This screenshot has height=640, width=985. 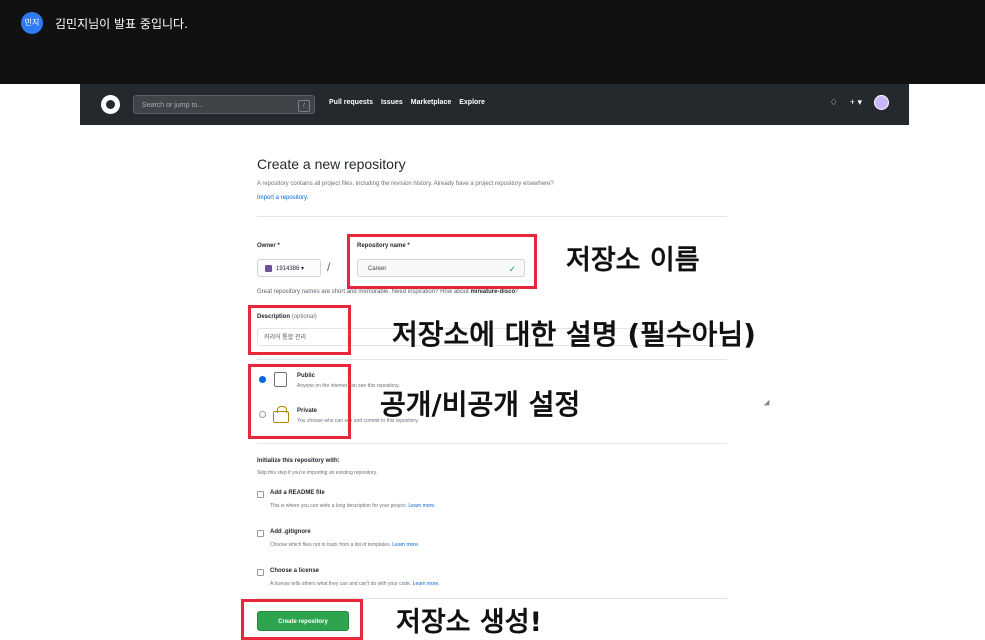 What do you see at coordinates (32, 23) in the screenshot?
I see `presenter-avatar: 민지` at bounding box center [32, 23].